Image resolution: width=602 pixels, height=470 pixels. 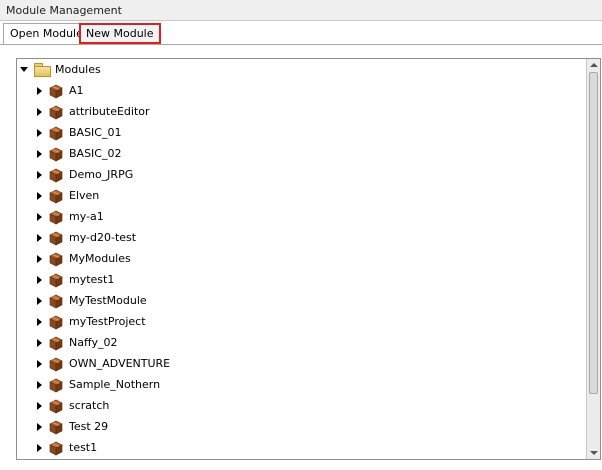 What do you see at coordinates (78, 69) in the screenshot?
I see `tree-root-label: Modules` at bounding box center [78, 69].